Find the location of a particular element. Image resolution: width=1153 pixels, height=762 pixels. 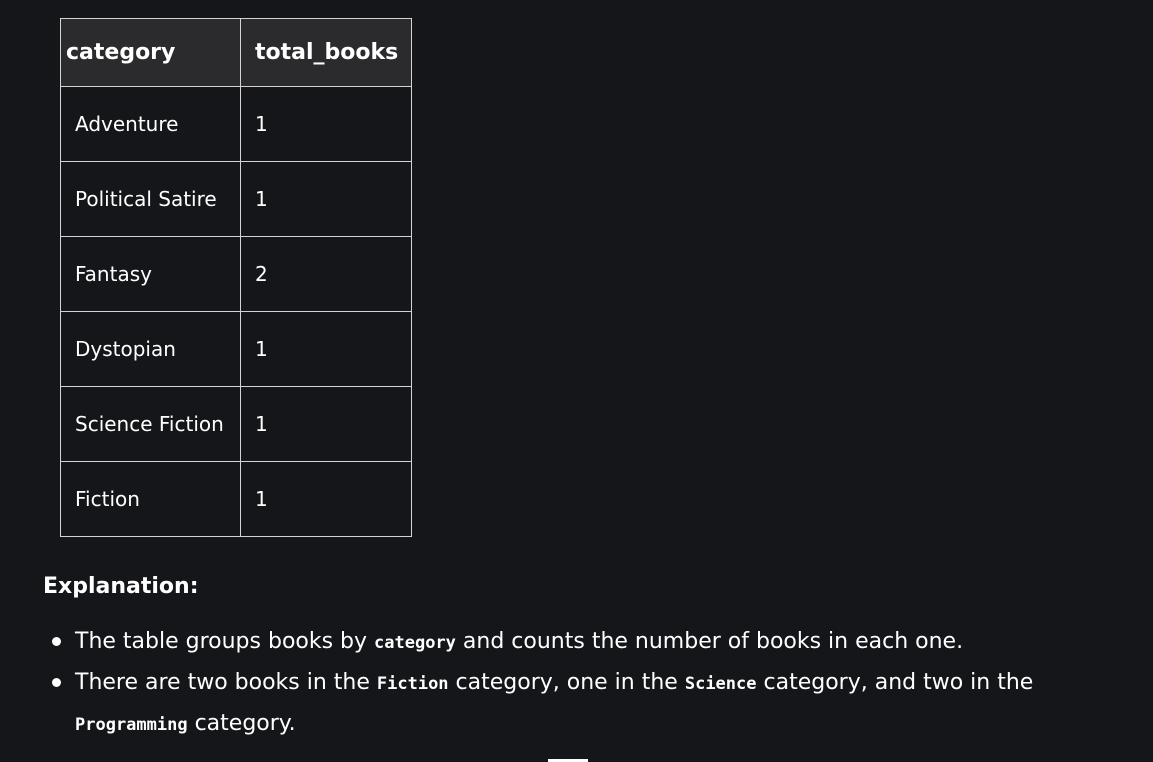

explanation-heading: Explanation: is located at coordinates (121, 586).